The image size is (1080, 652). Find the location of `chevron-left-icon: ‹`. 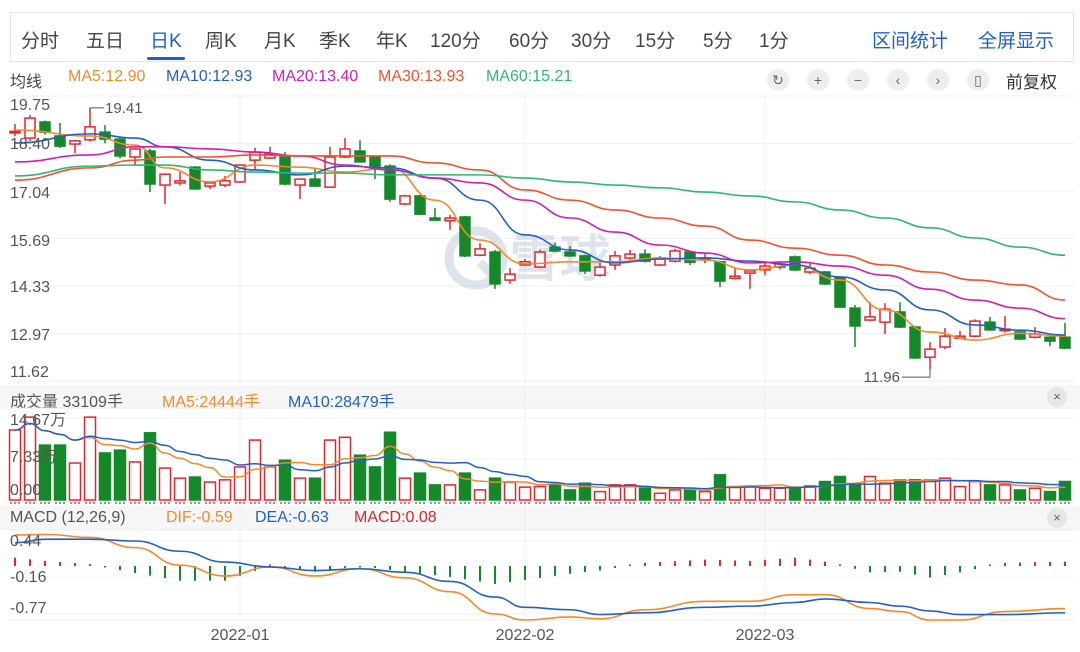

chevron-left-icon: ‹ is located at coordinates (898, 80).